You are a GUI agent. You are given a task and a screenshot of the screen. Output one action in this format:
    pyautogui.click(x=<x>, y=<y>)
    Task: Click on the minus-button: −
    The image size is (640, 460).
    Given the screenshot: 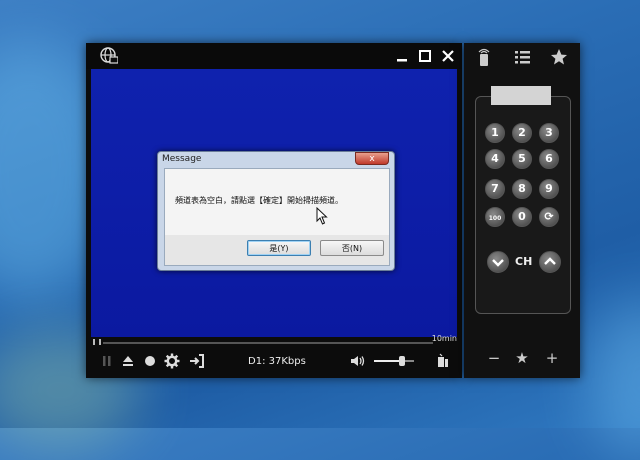 What is the action you would take?
    pyautogui.click(x=494, y=358)
    